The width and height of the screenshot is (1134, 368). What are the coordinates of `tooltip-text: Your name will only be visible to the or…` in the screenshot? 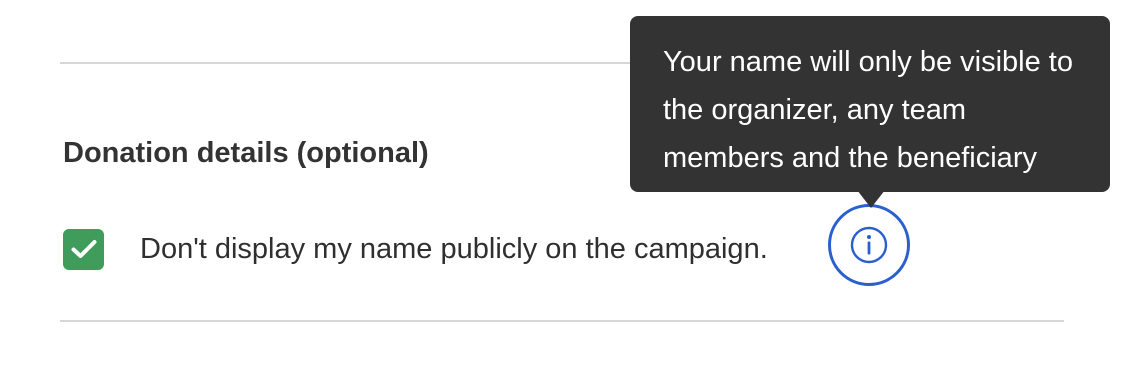 It's located at (868, 110).